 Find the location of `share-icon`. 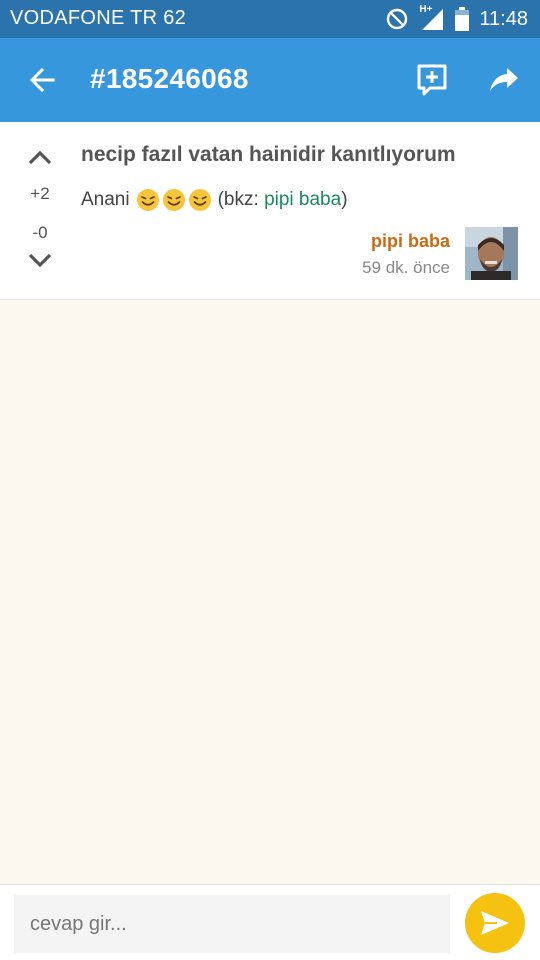

share-icon is located at coordinates (504, 79).